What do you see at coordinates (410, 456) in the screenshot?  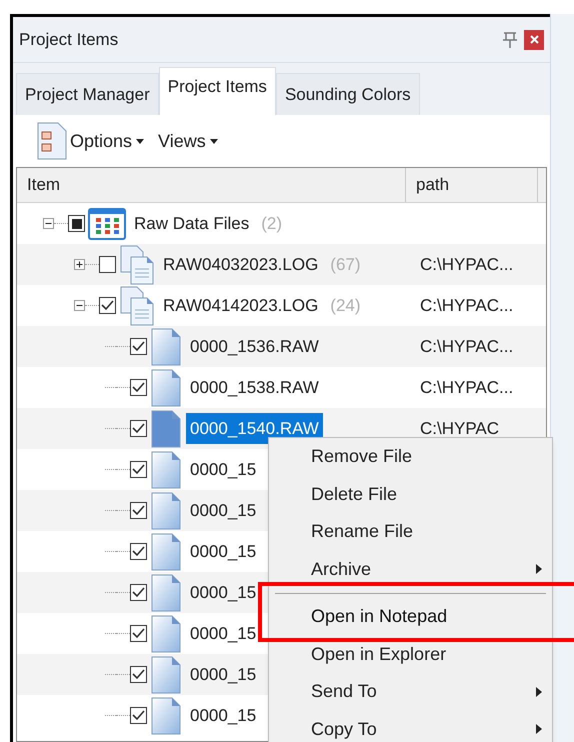 I see `menu-item: Remove File` at bounding box center [410, 456].